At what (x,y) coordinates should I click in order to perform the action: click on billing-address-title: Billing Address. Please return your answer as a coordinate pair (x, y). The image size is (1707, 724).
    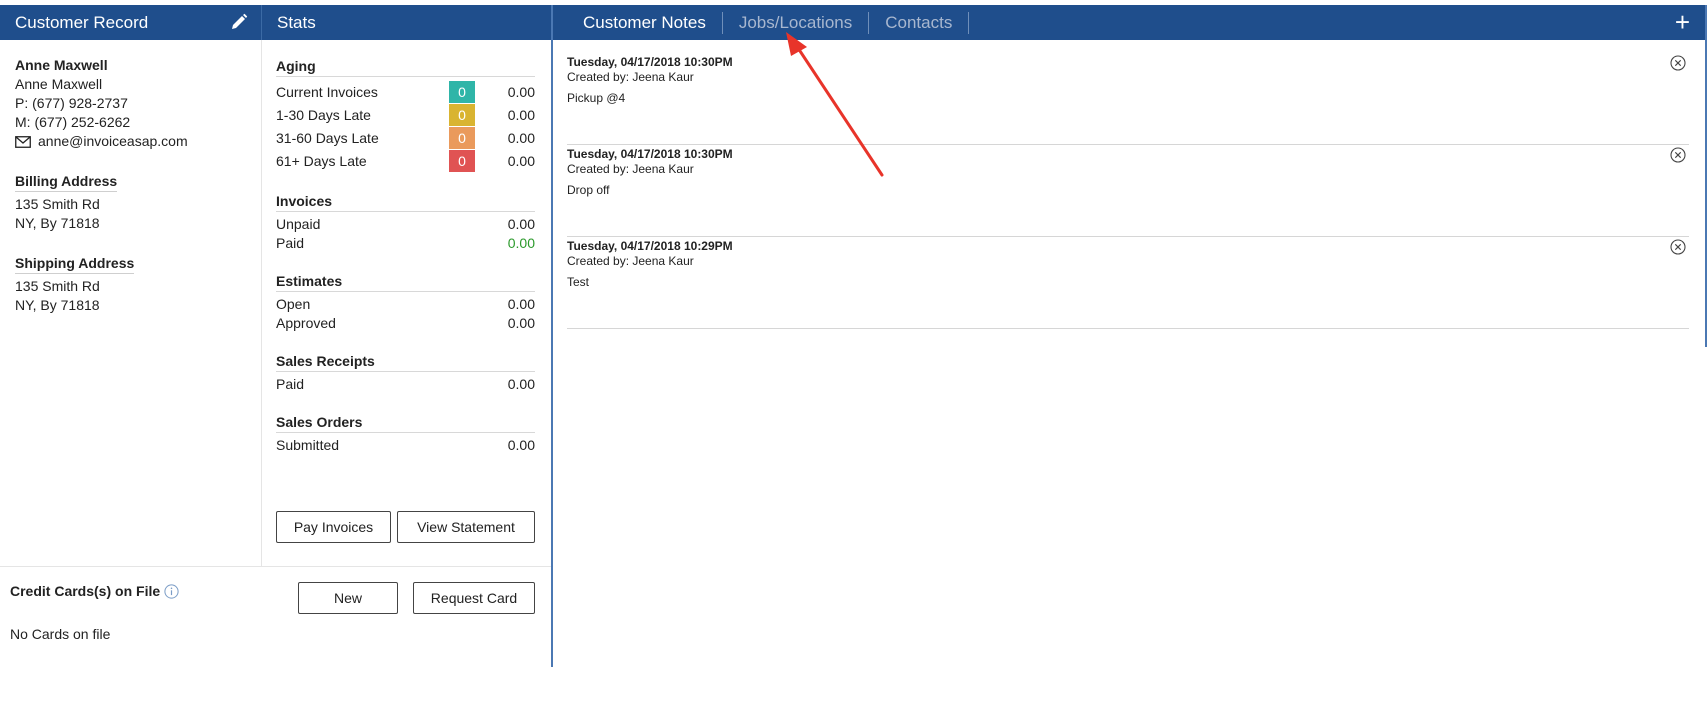
    Looking at the image, I should click on (66, 181).